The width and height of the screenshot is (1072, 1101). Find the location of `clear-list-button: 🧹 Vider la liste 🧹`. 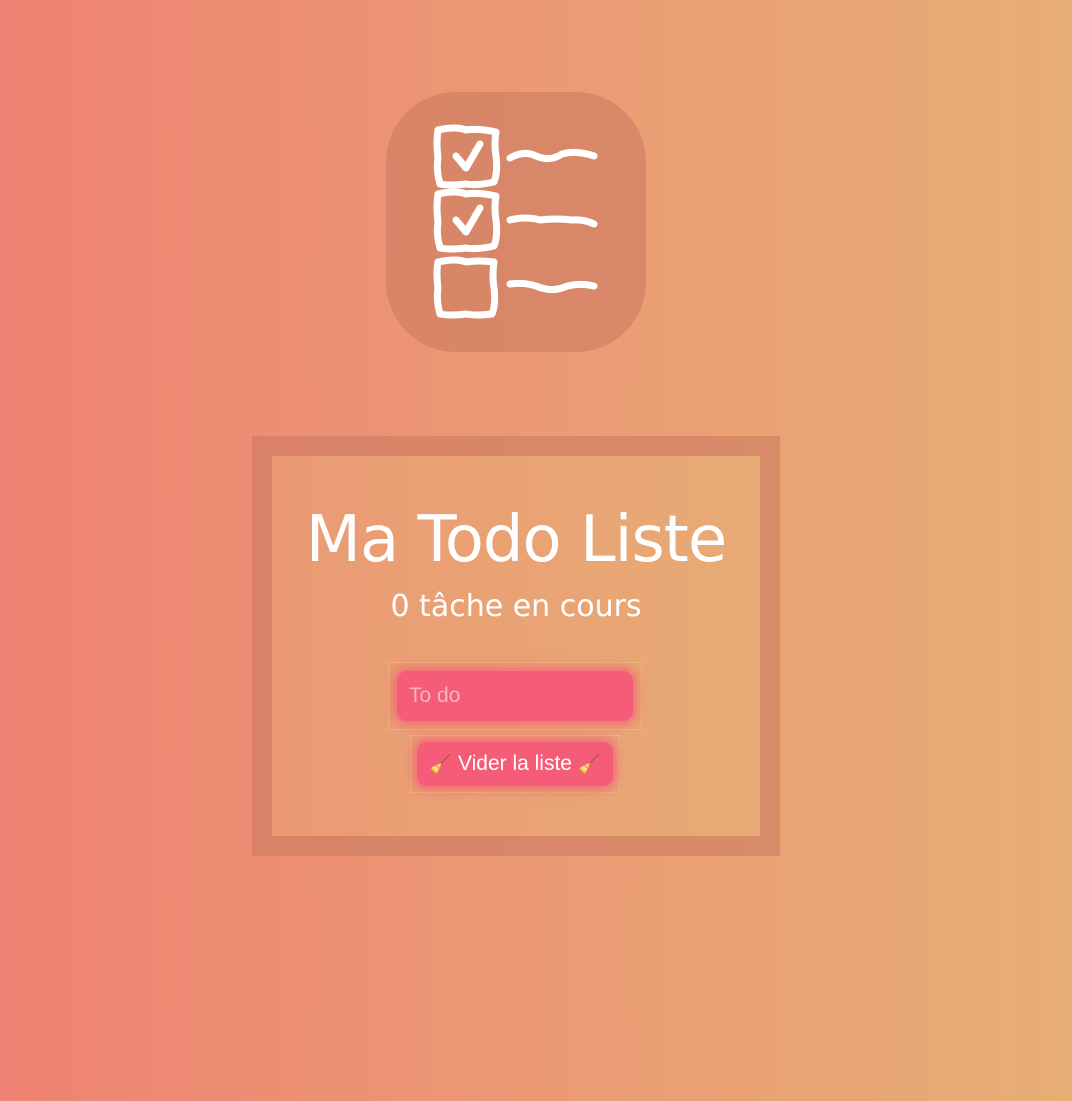

clear-list-button: 🧹 Vider la liste 🧹 is located at coordinates (515, 764).